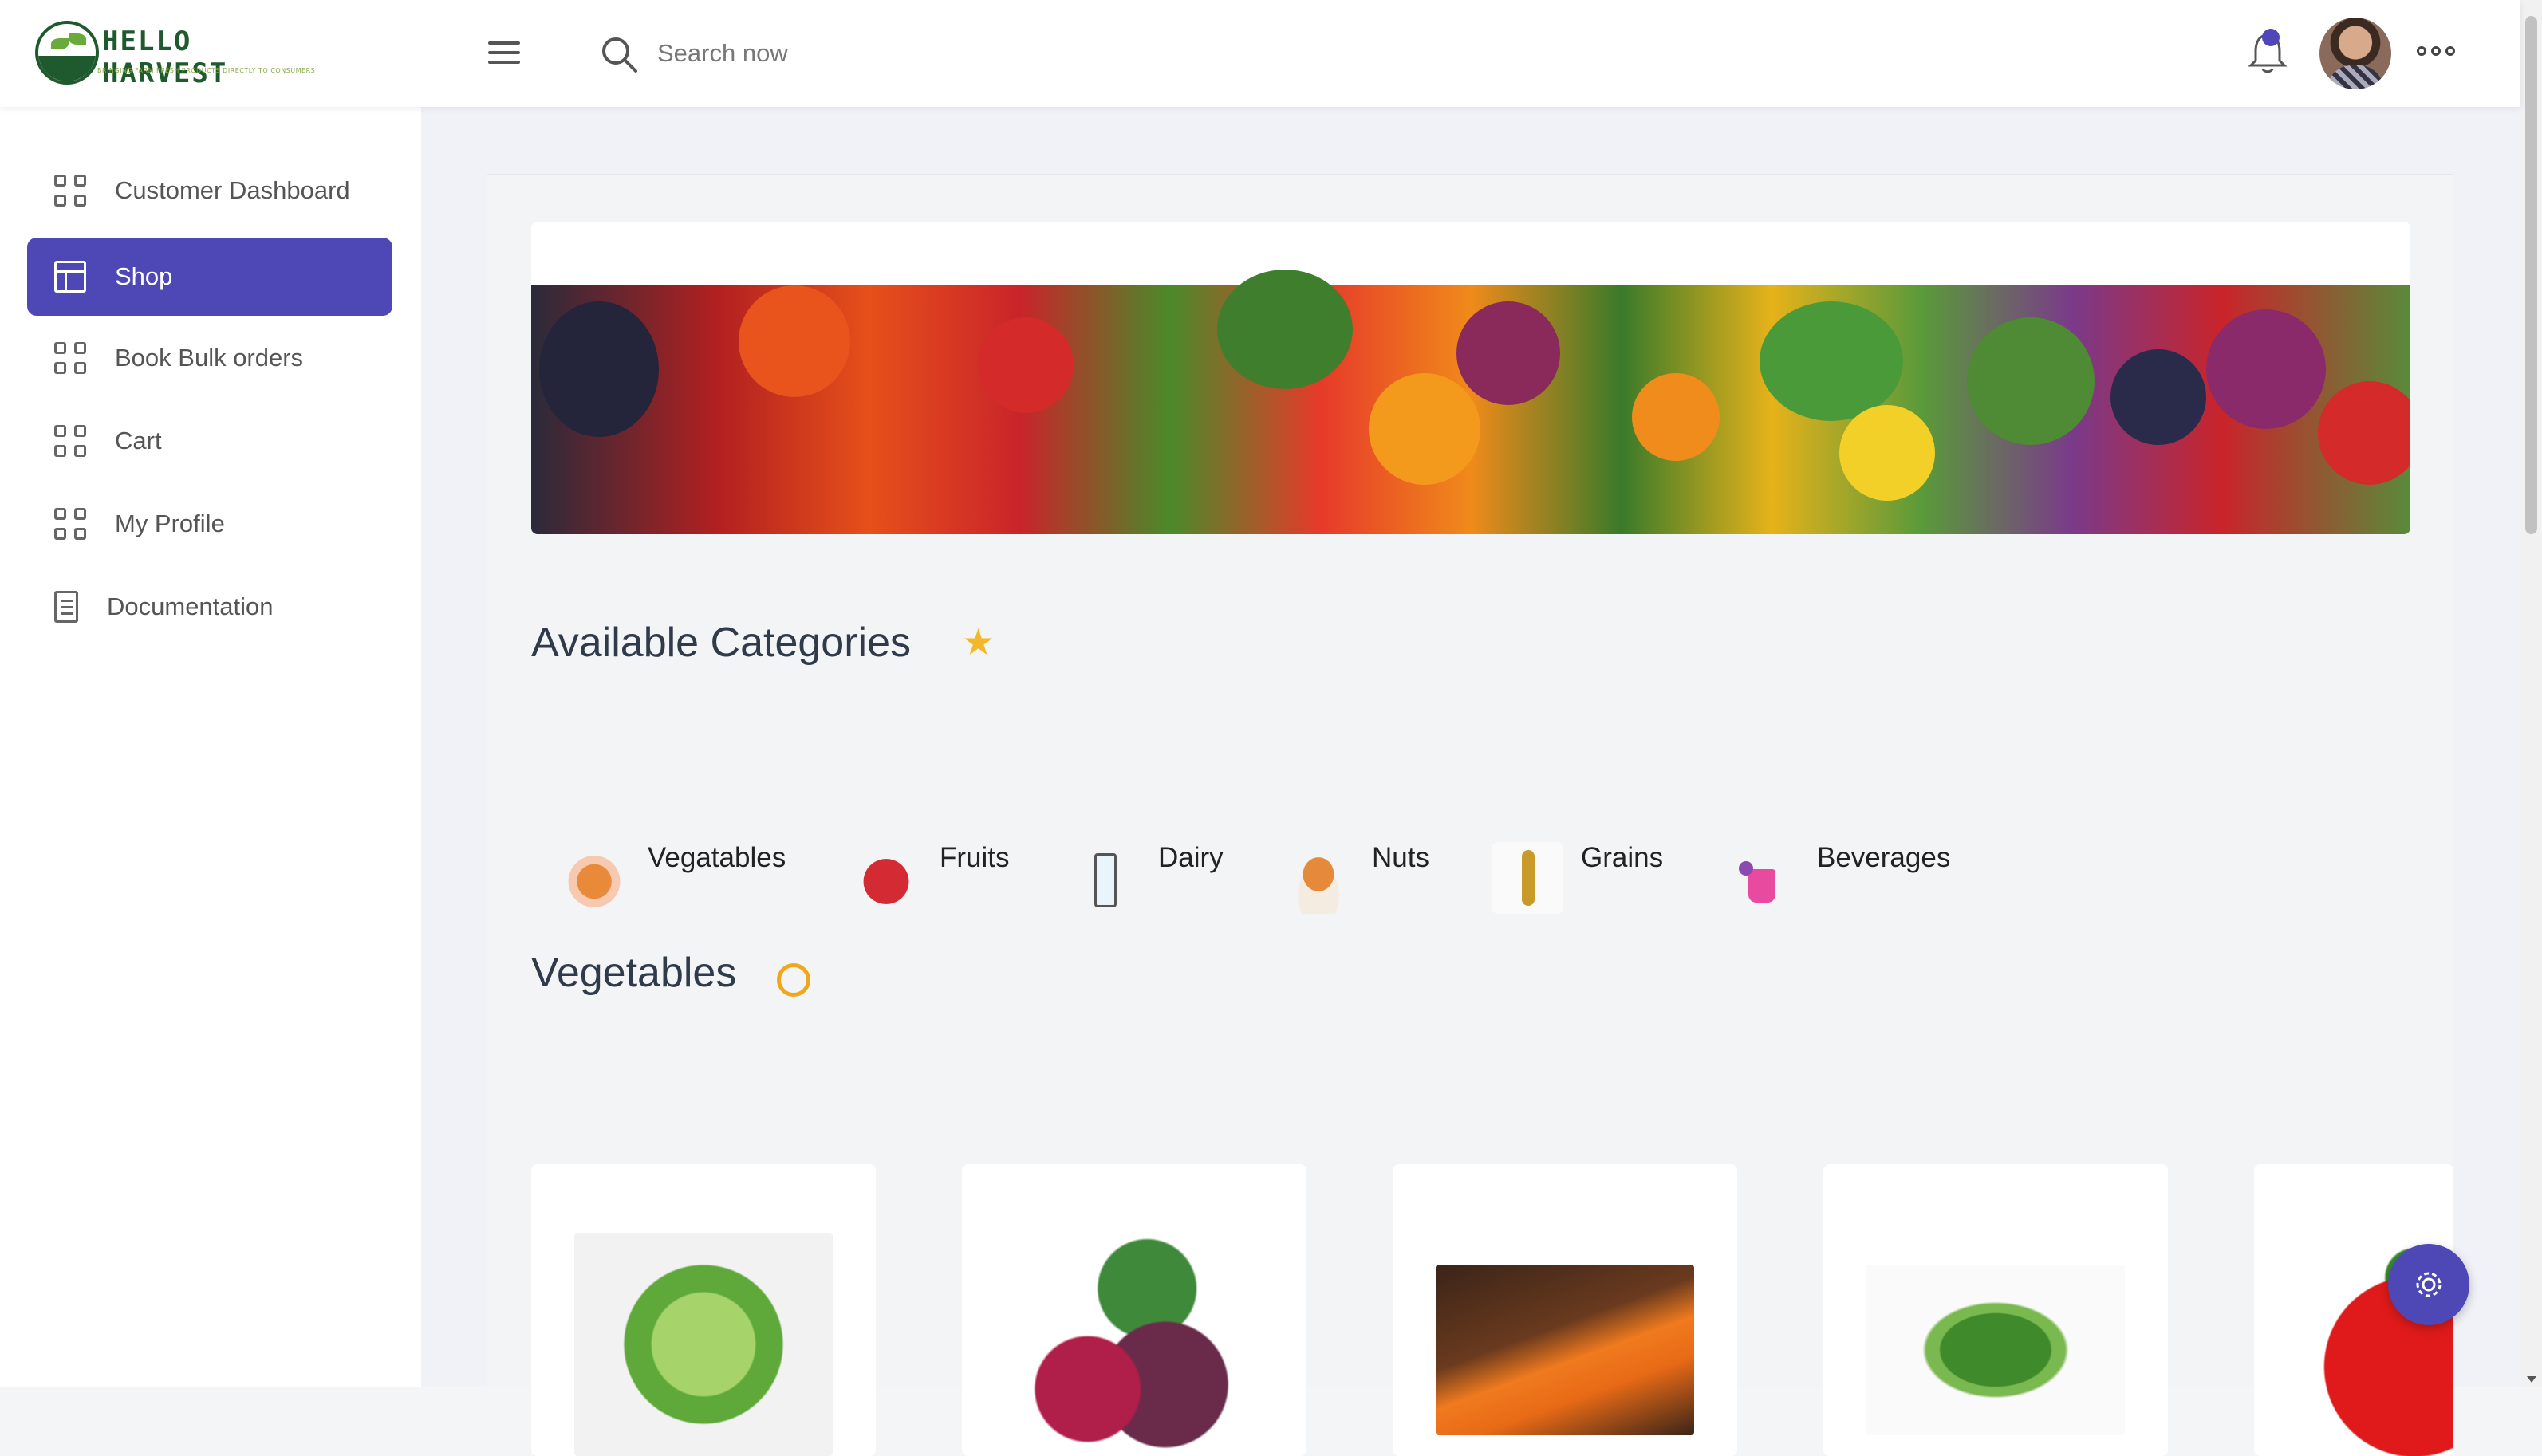  I want to click on sidebar-item-cart: Cart, so click(209, 441).